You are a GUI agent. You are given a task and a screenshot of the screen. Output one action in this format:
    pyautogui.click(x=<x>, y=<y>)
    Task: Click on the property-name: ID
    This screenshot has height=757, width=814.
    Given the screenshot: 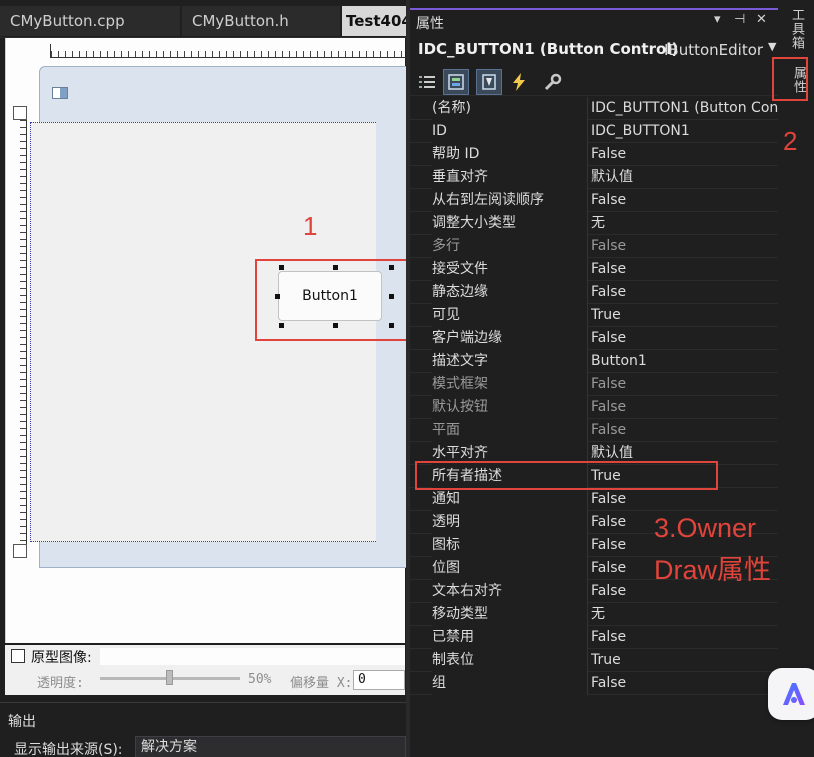 What is the action you would take?
    pyautogui.click(x=510, y=131)
    